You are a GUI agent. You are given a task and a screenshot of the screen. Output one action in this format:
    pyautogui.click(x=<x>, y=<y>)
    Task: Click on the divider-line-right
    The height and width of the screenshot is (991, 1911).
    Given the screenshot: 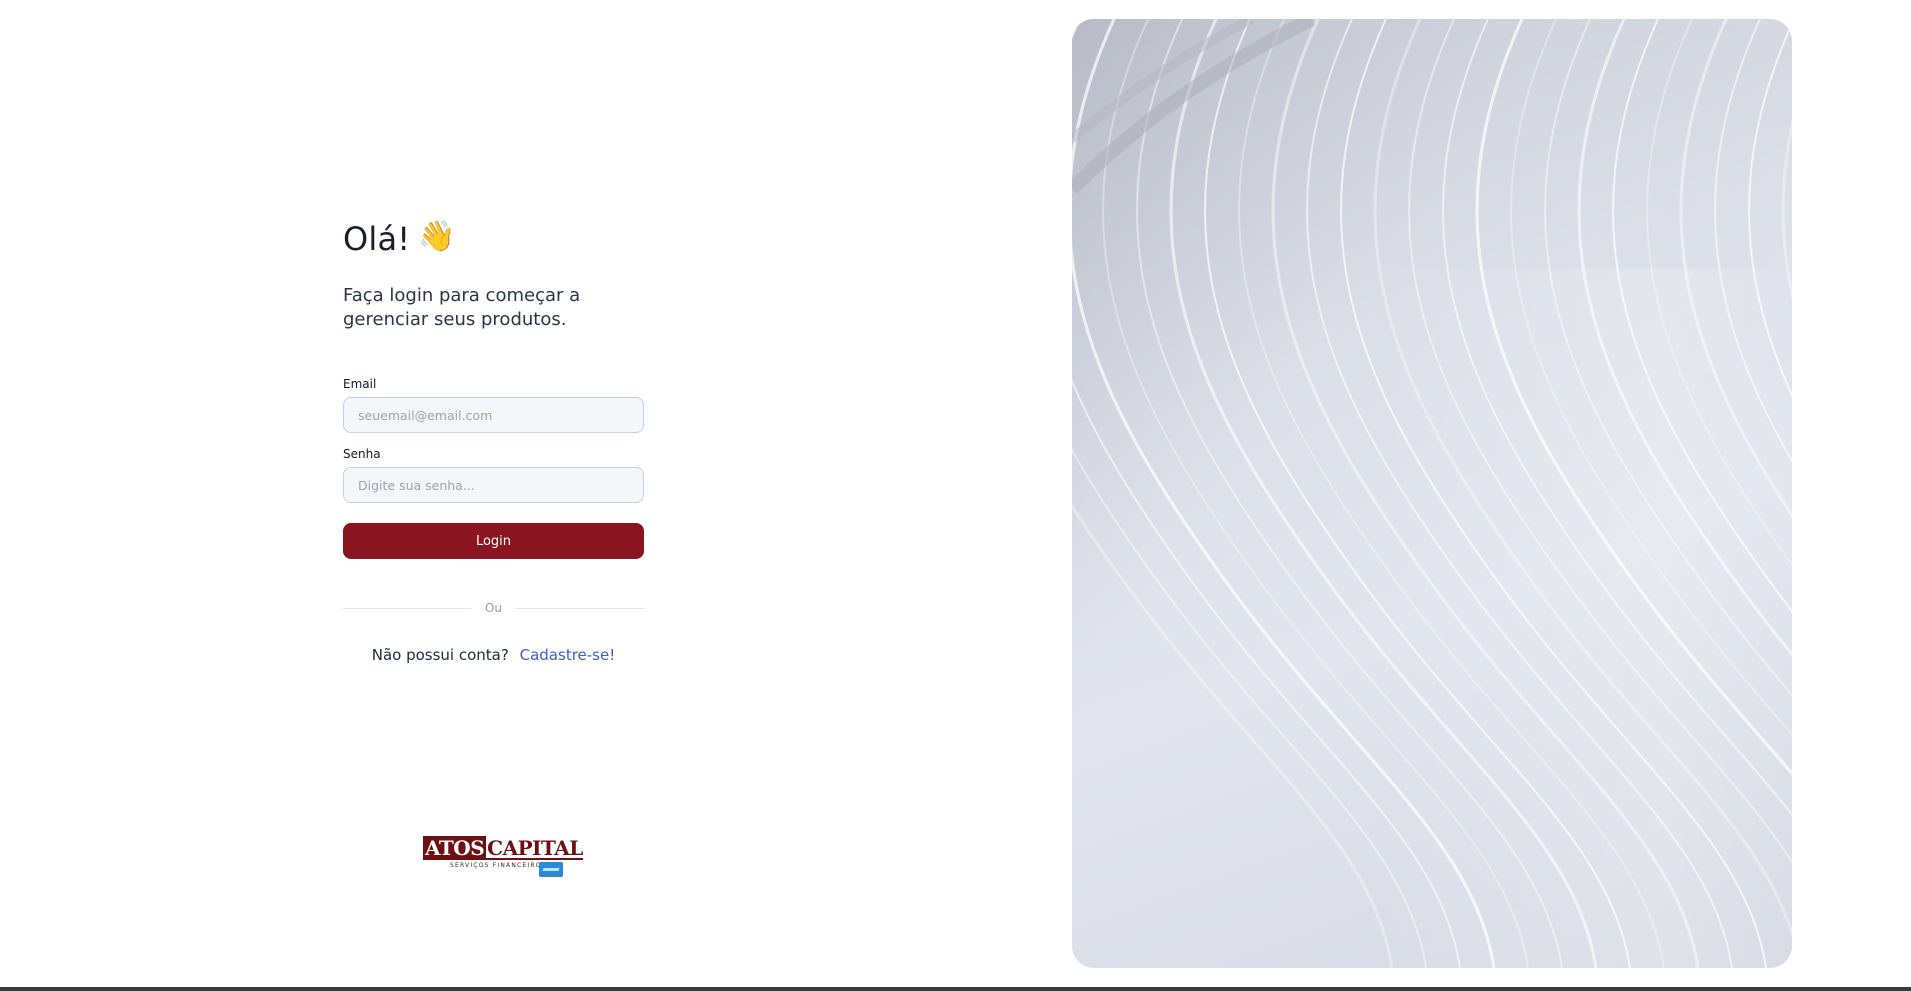 What is the action you would take?
    pyautogui.click(x=580, y=608)
    